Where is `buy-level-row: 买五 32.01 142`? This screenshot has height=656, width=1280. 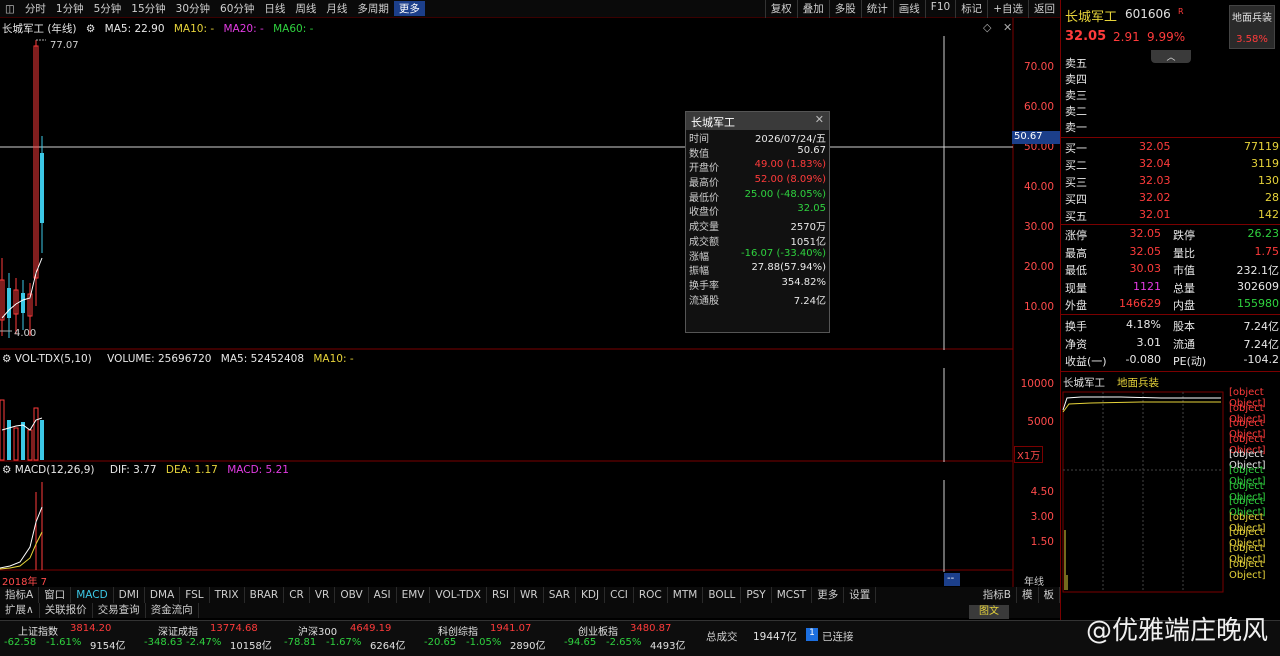
buy-level-row: 买五 32.01 142 is located at coordinates (1172, 216).